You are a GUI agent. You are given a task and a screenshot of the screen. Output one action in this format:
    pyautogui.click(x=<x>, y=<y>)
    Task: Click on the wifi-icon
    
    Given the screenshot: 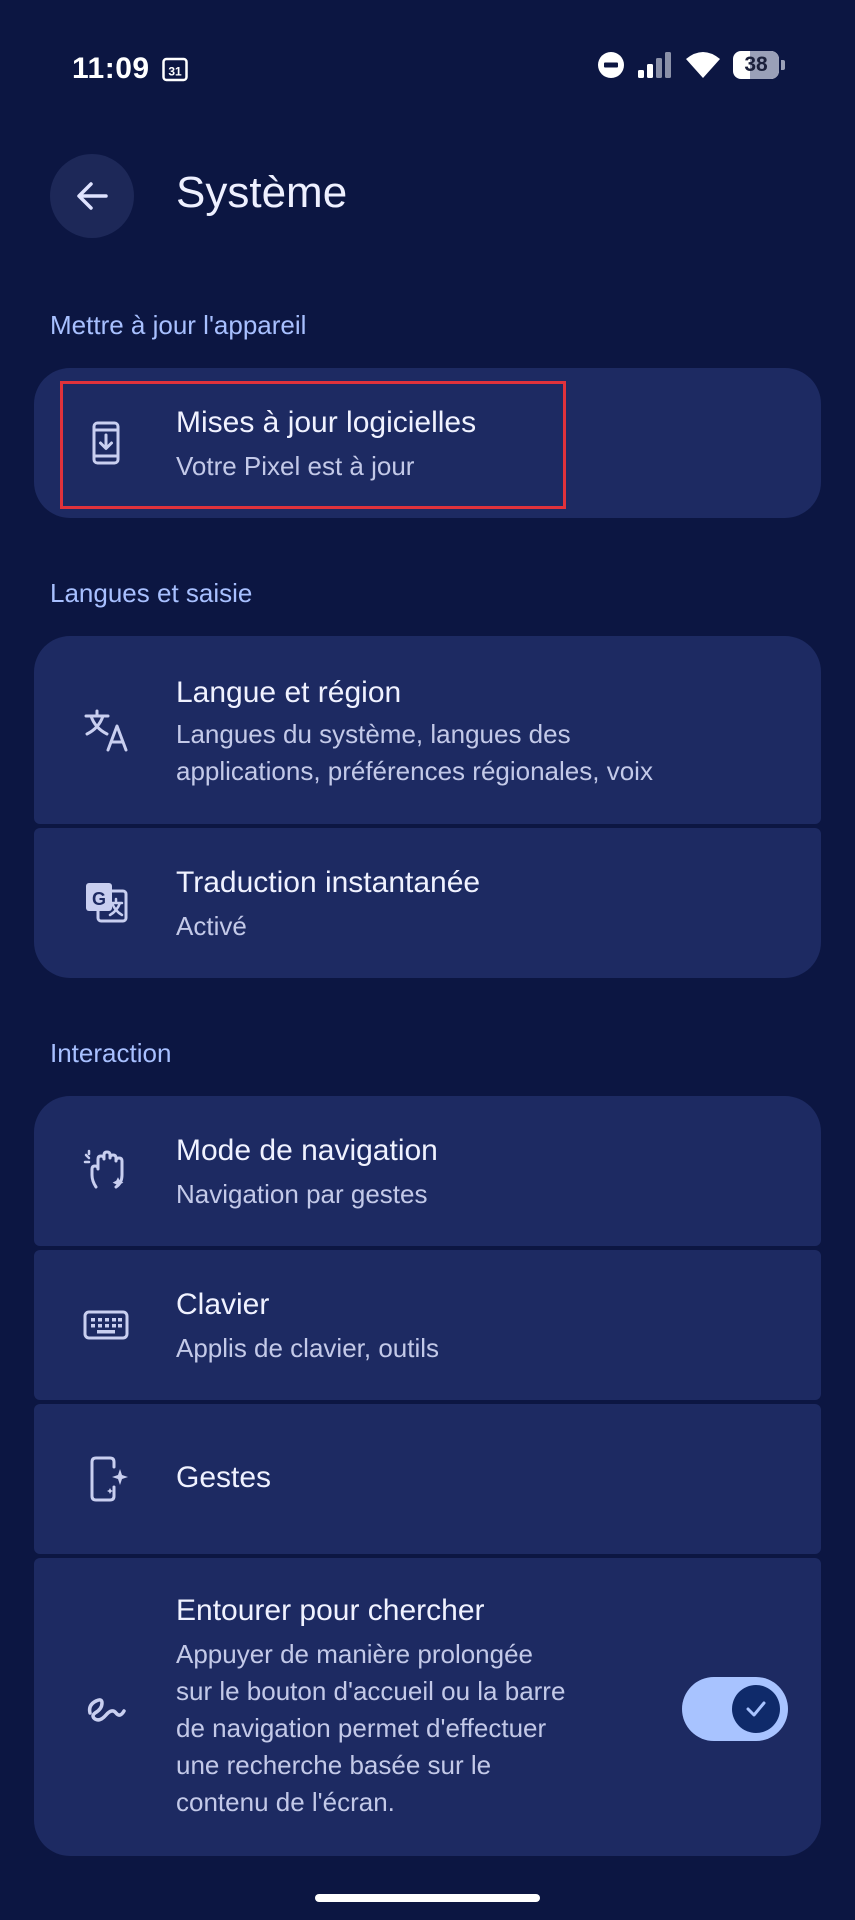 What is the action you would take?
    pyautogui.click(x=703, y=65)
    